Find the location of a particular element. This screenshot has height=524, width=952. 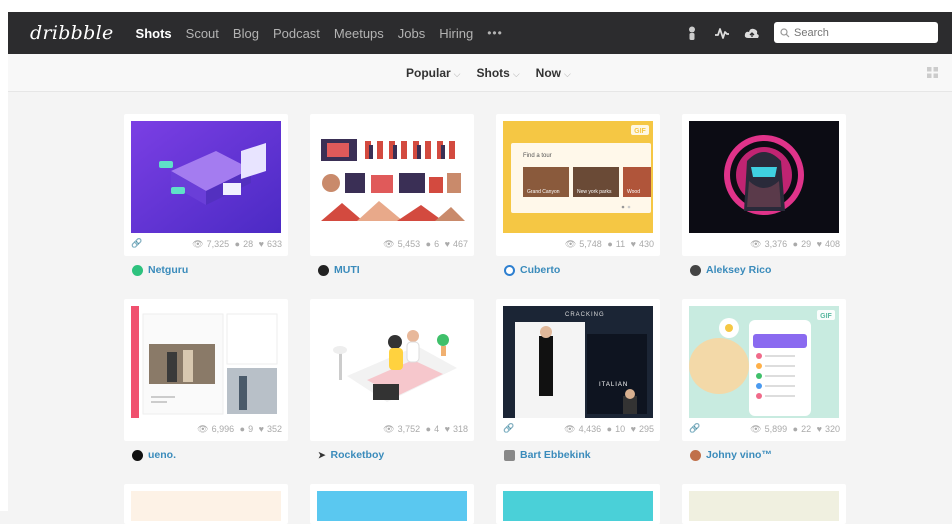

user-icon is located at coordinates (692, 33).